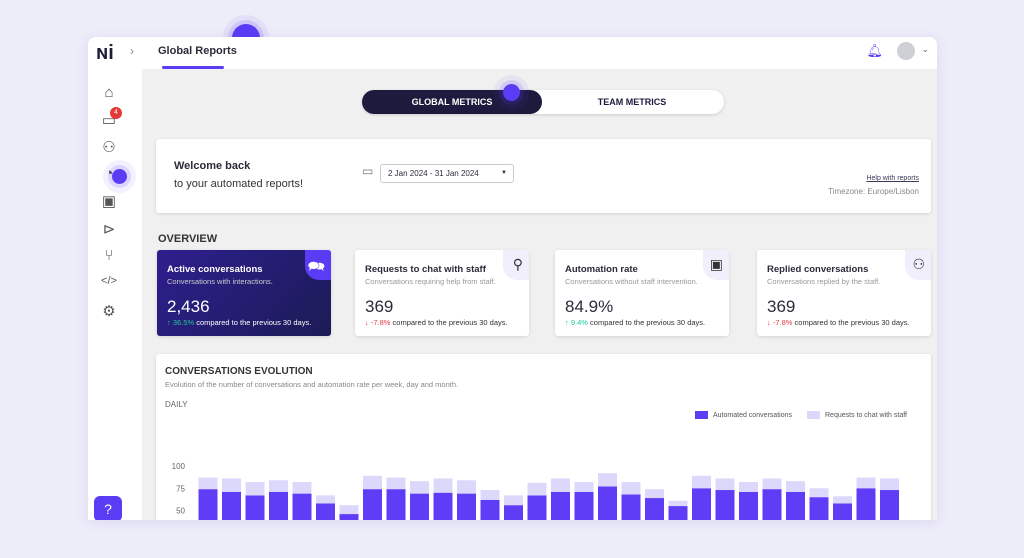 The width and height of the screenshot is (1024, 558). Describe the element at coordinates (601, 269) in the screenshot. I see `card-title: Automation rate` at that location.